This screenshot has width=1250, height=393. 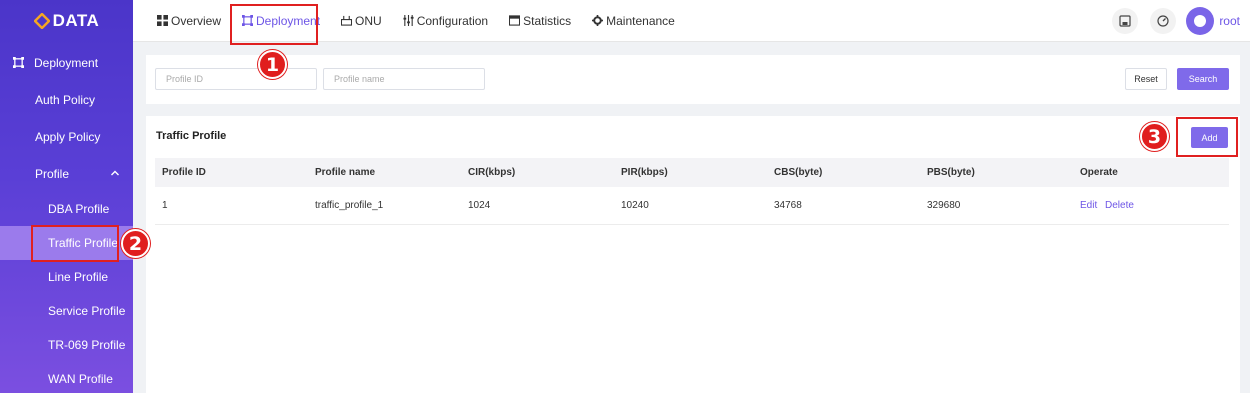 I want to click on tab-label: Configuration, so click(x=452, y=20).